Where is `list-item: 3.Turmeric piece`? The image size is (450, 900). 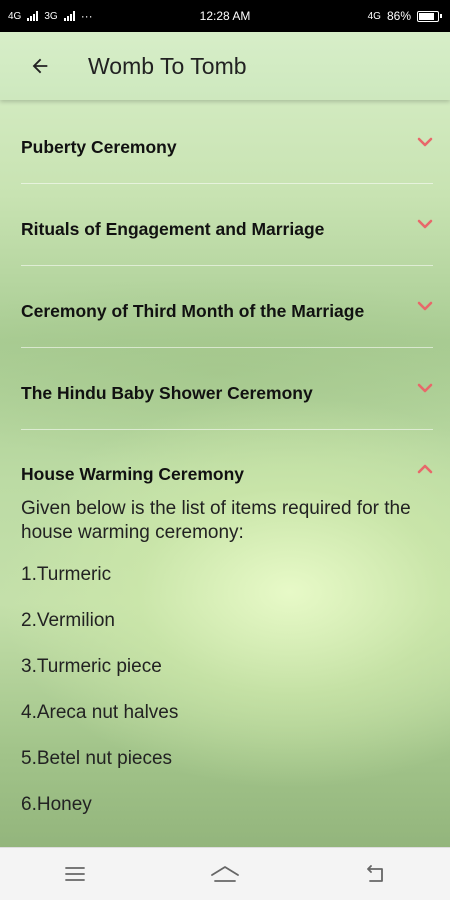
list-item: 3.Turmeric piece is located at coordinates (91, 666).